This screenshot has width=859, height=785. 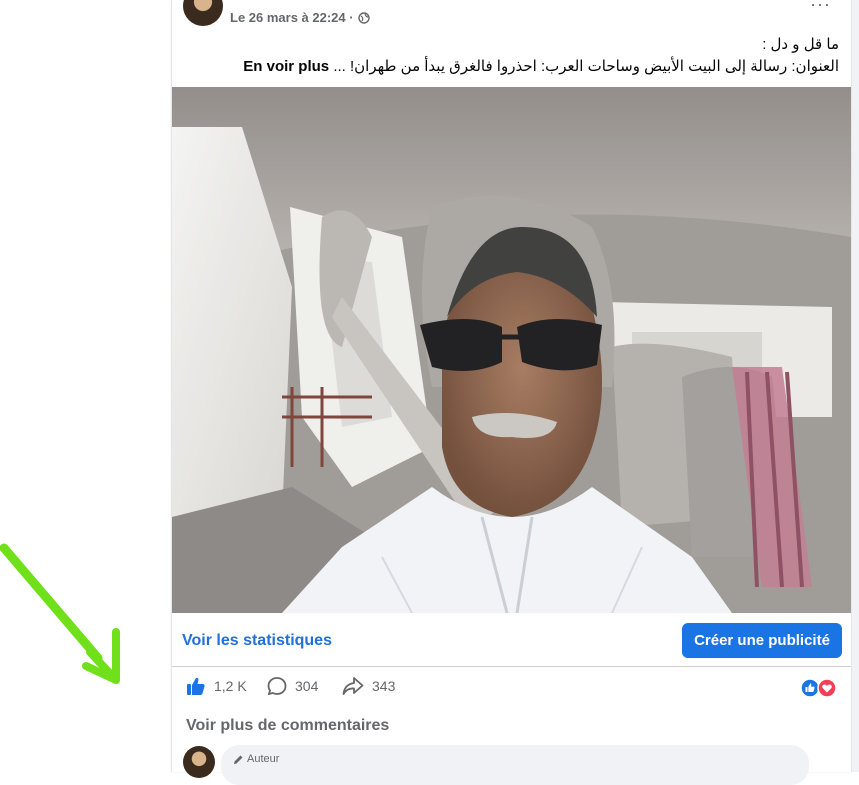 What do you see at coordinates (855, 386) in the screenshot?
I see `scrollbar` at bounding box center [855, 386].